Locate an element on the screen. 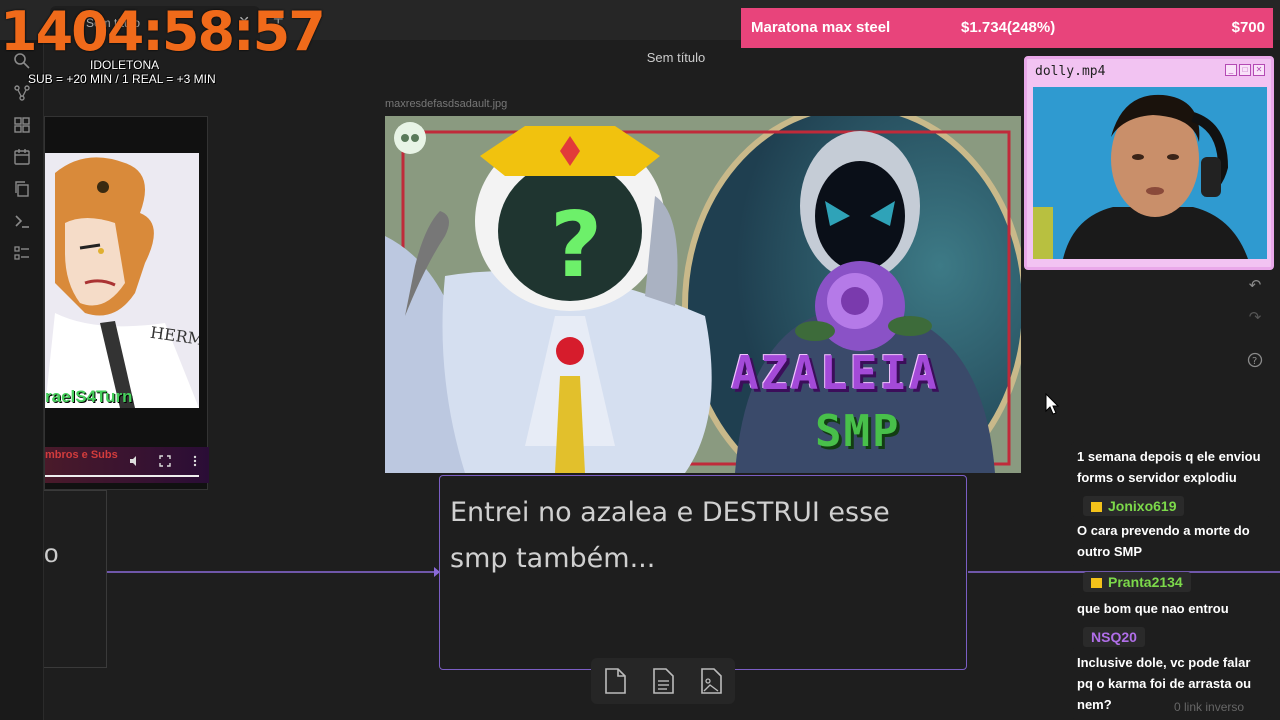  help-circle-icon: ? is located at coordinates (1255, 360).